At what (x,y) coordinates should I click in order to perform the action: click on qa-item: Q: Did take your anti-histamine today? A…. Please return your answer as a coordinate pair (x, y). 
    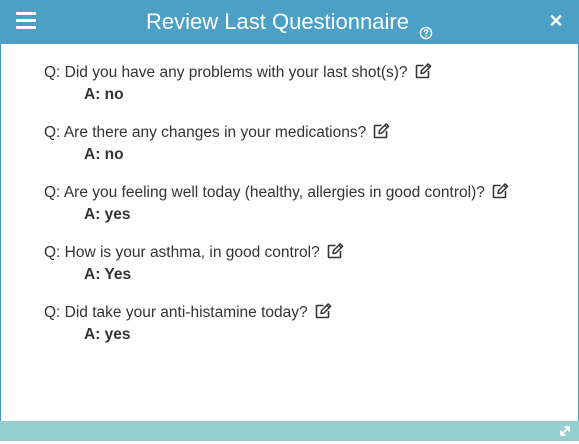
    Looking at the image, I should click on (304, 332).